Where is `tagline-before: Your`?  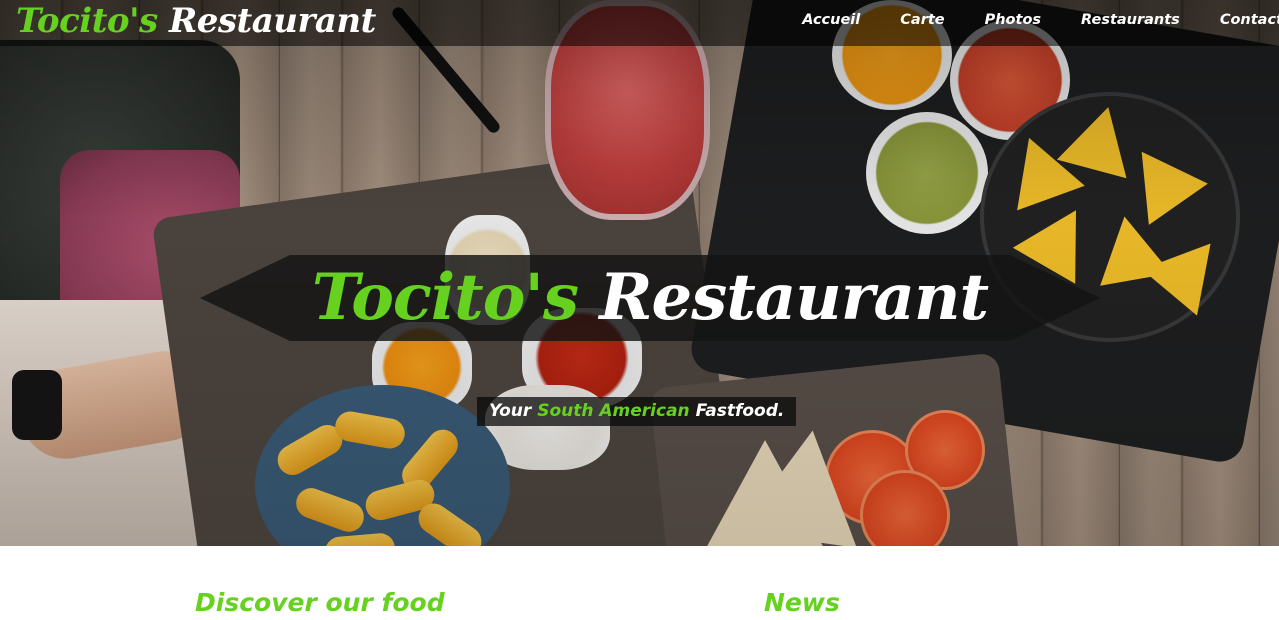 tagline-before: Your is located at coordinates (510, 411).